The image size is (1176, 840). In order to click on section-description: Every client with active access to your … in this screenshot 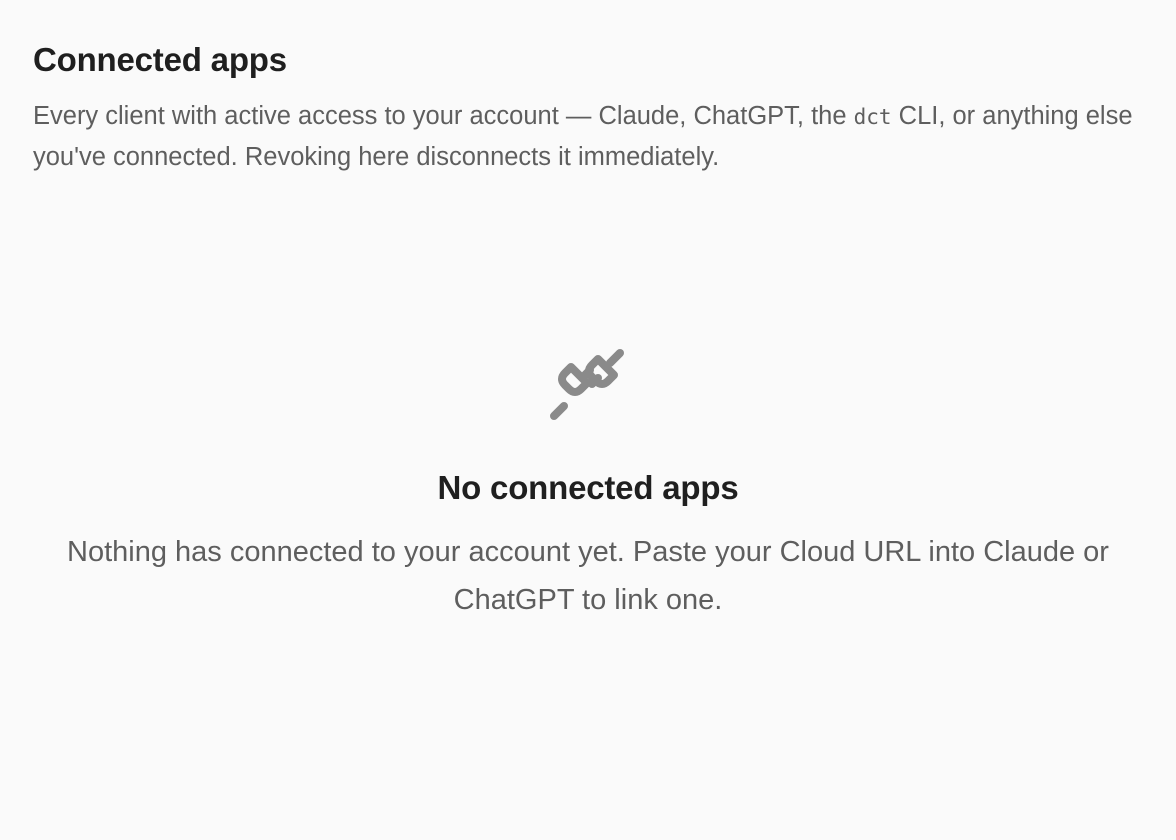, I will do `click(588, 136)`.